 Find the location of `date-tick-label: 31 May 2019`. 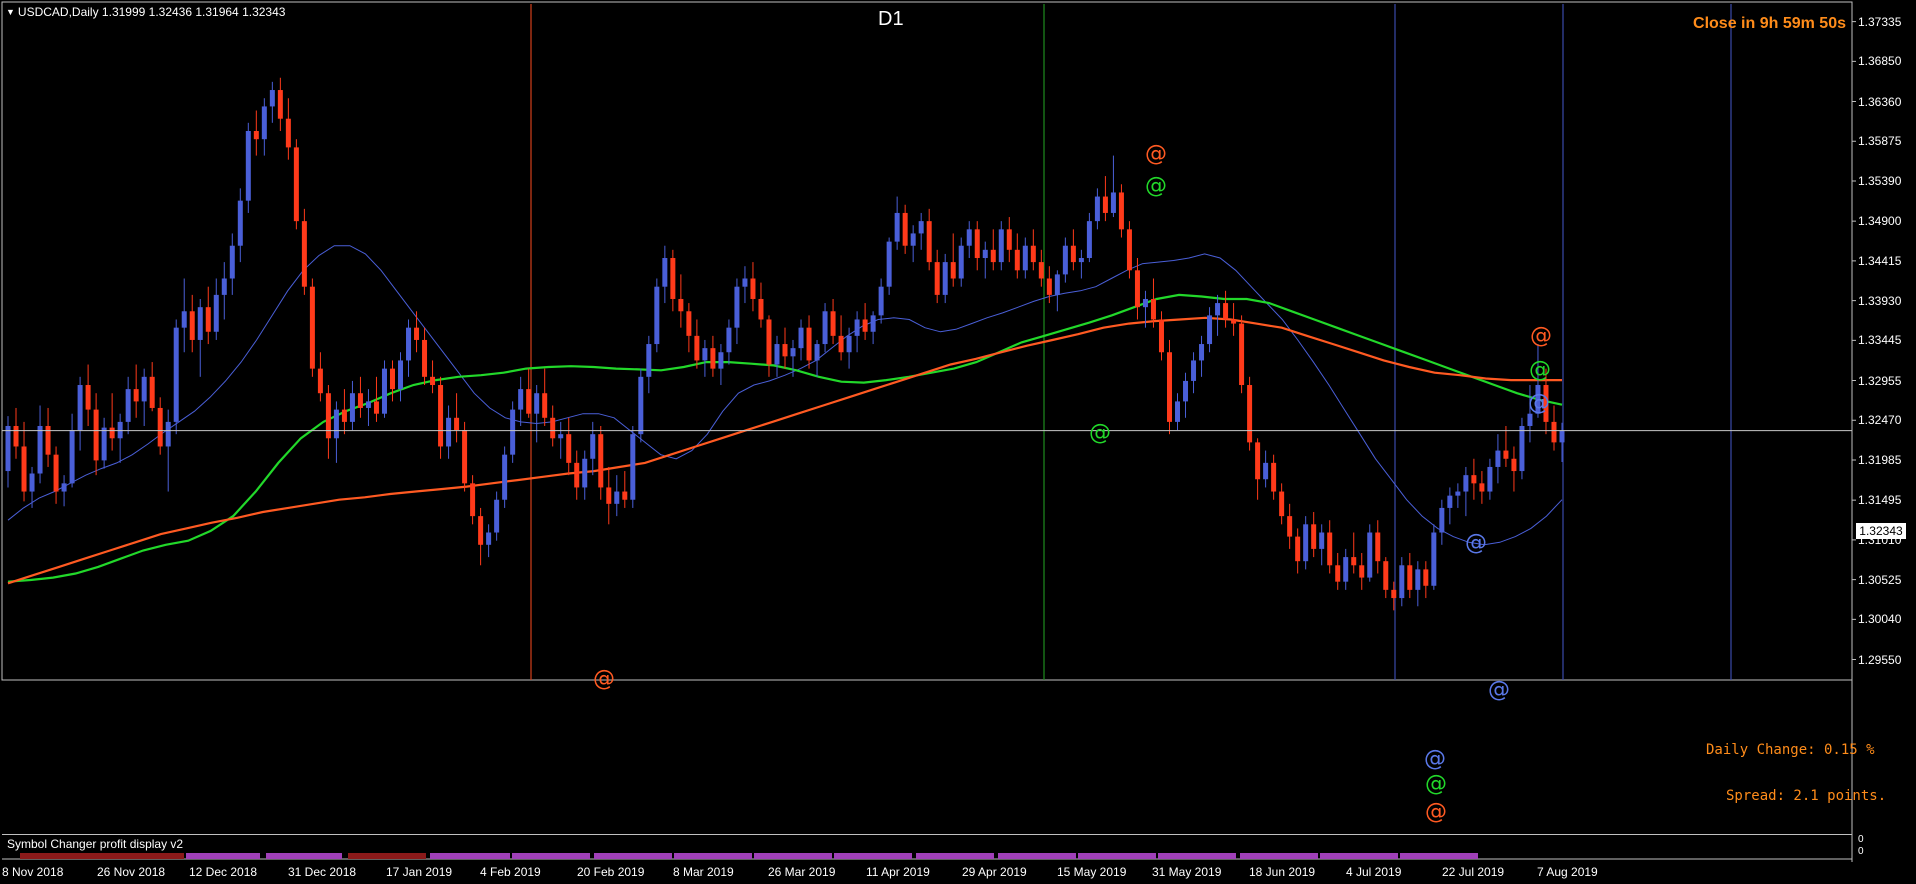

date-tick-label: 31 May 2019 is located at coordinates (1187, 872).